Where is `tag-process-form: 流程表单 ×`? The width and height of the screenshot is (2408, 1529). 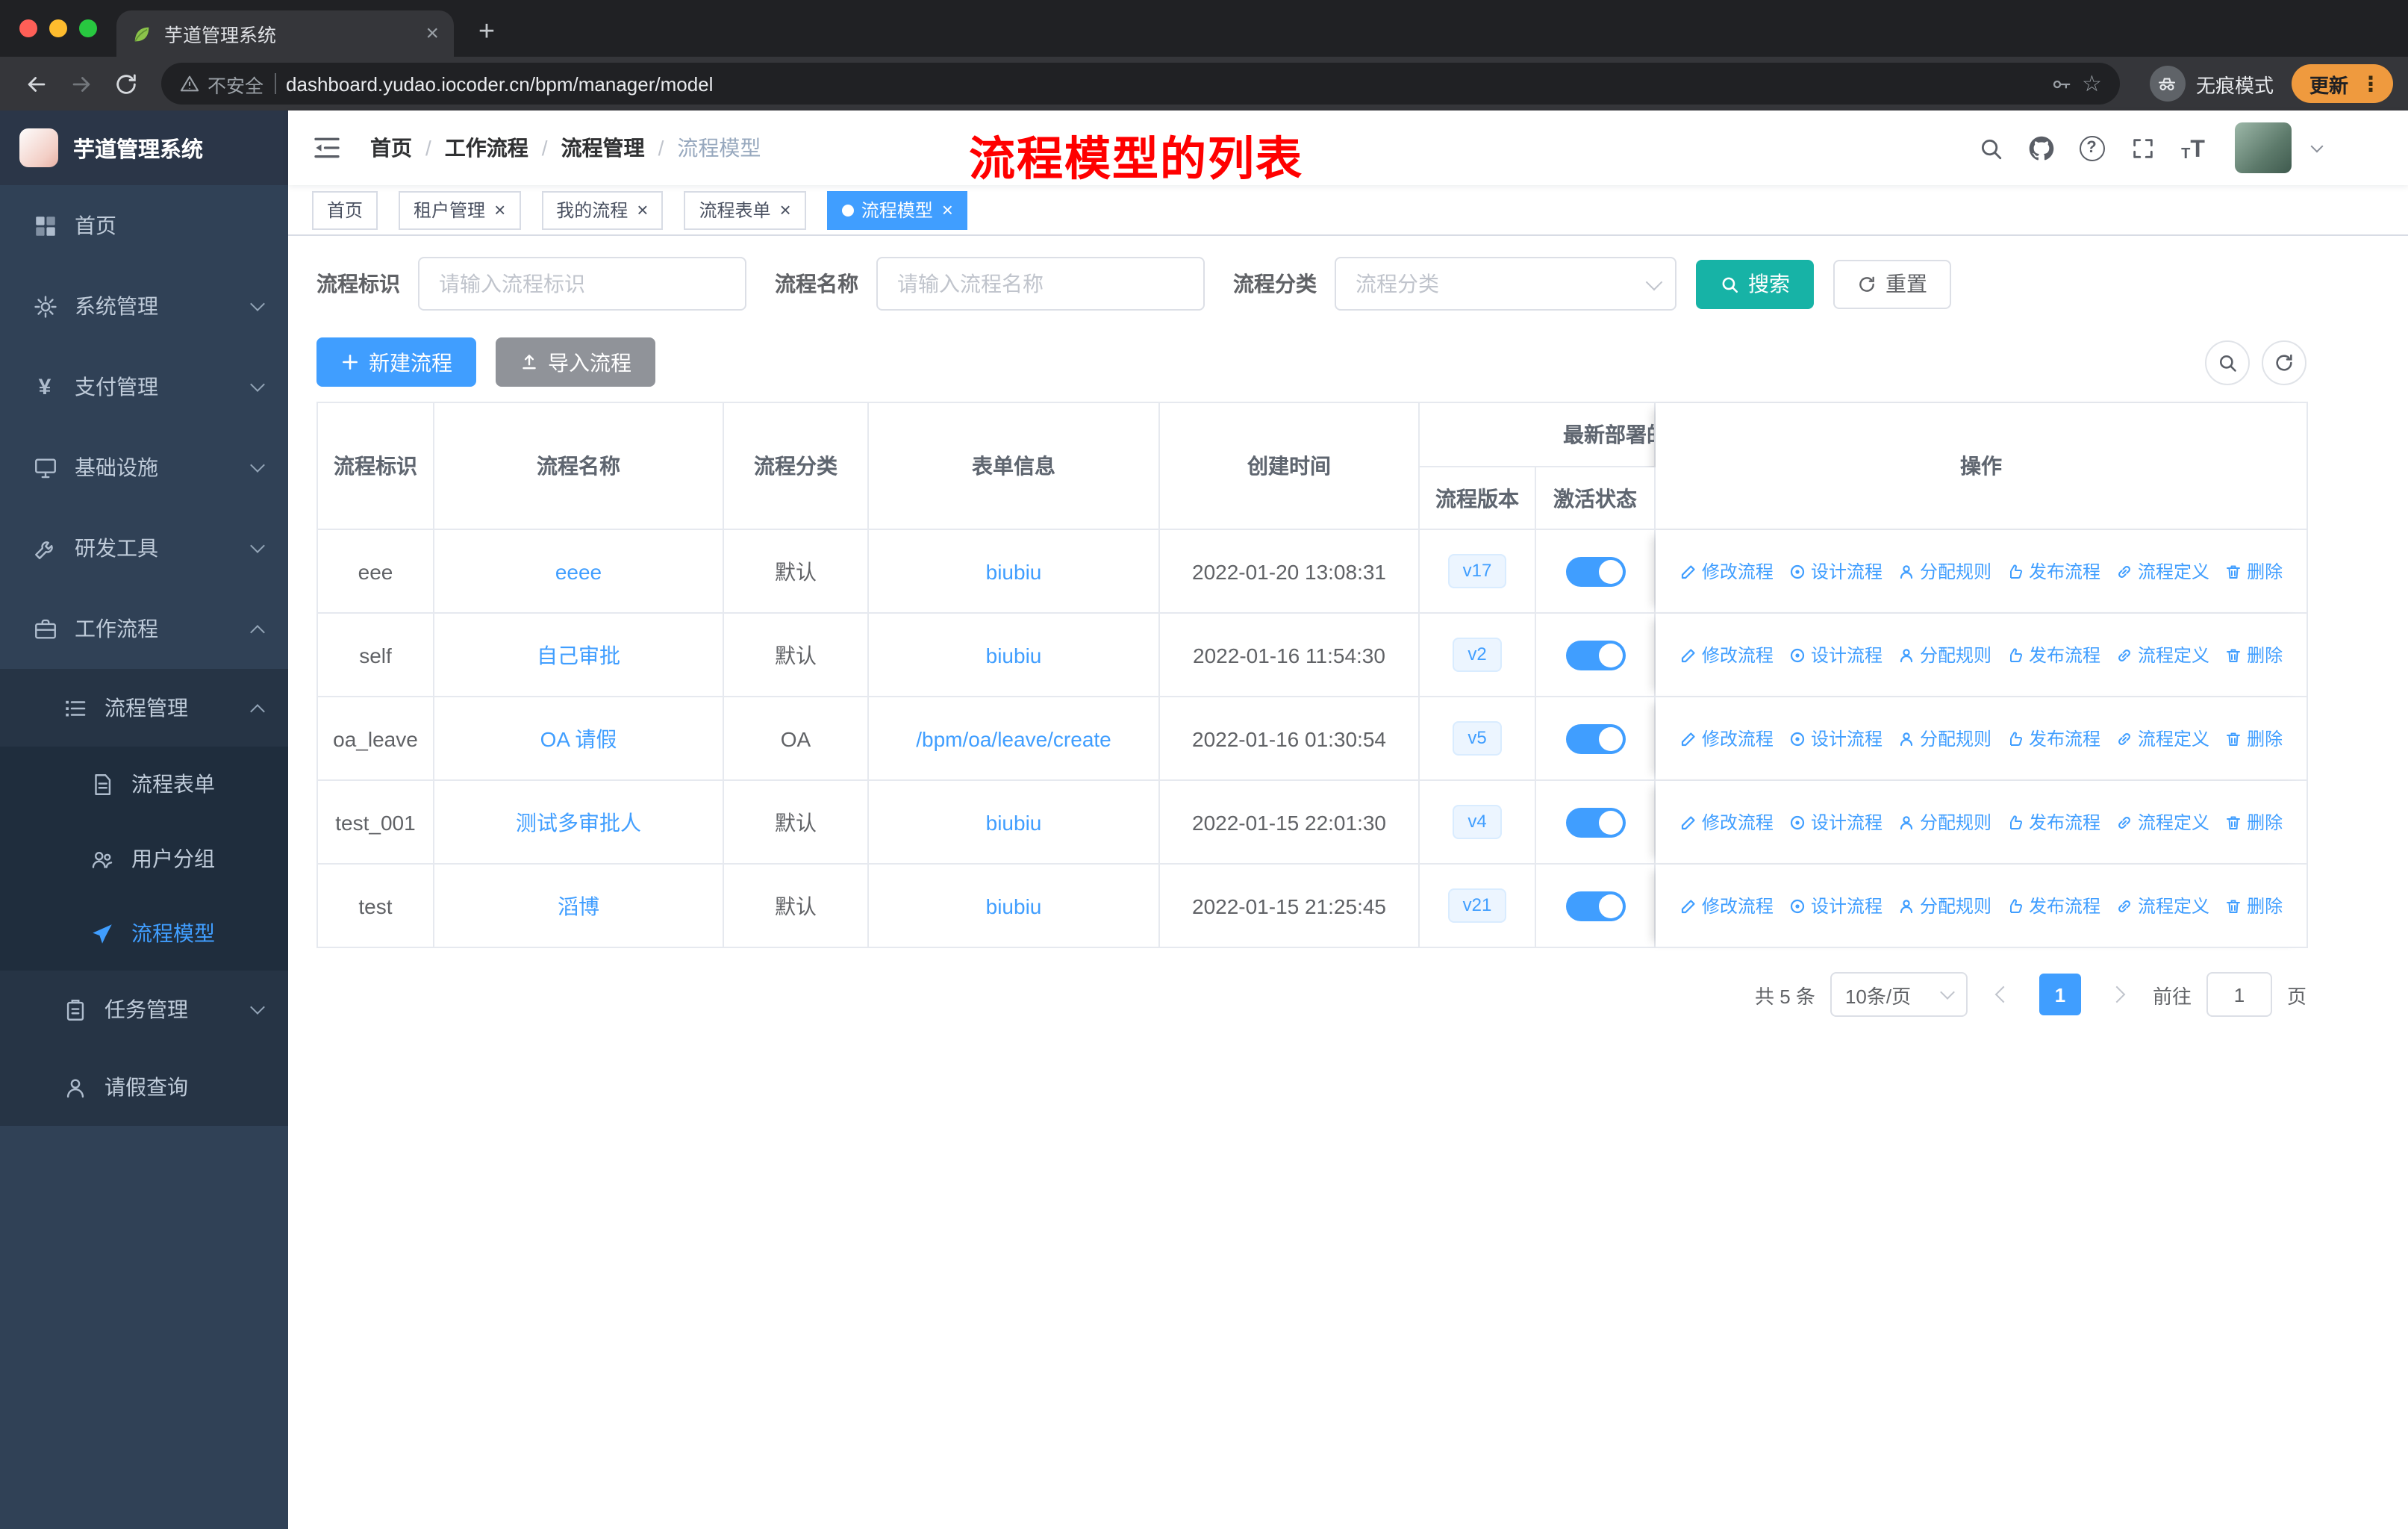
tag-process-form: 流程表单 × is located at coordinates (745, 209).